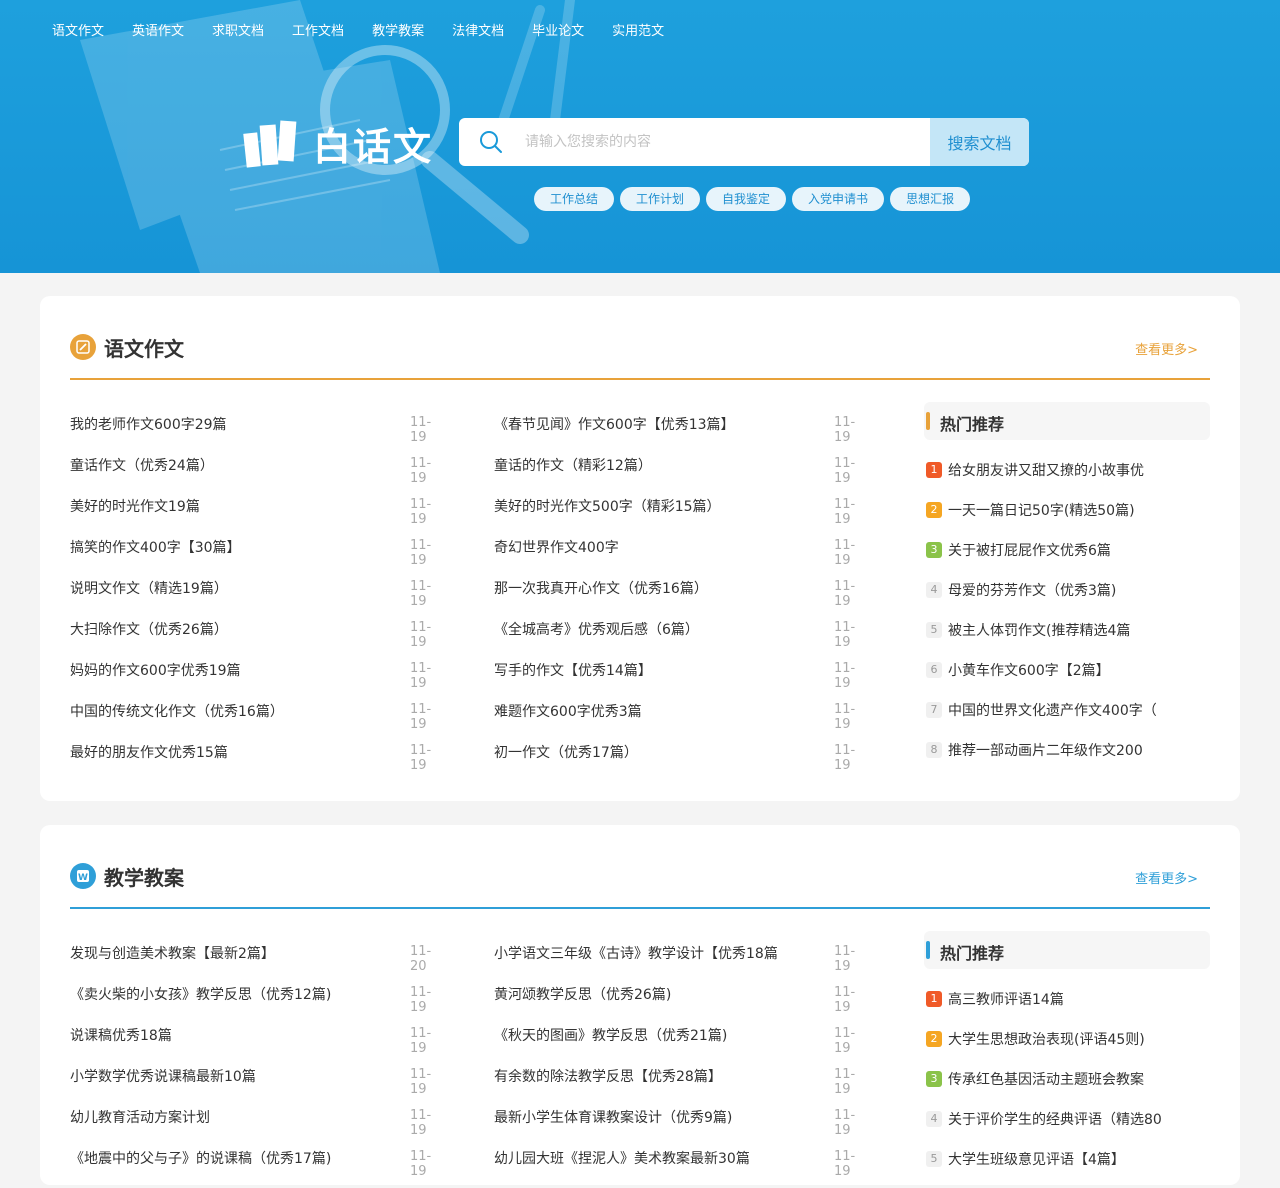 This screenshot has height=1188, width=1280. I want to click on hot-item: 1 给女朋友讲又甜又撩的小故事优, so click(1067, 479).